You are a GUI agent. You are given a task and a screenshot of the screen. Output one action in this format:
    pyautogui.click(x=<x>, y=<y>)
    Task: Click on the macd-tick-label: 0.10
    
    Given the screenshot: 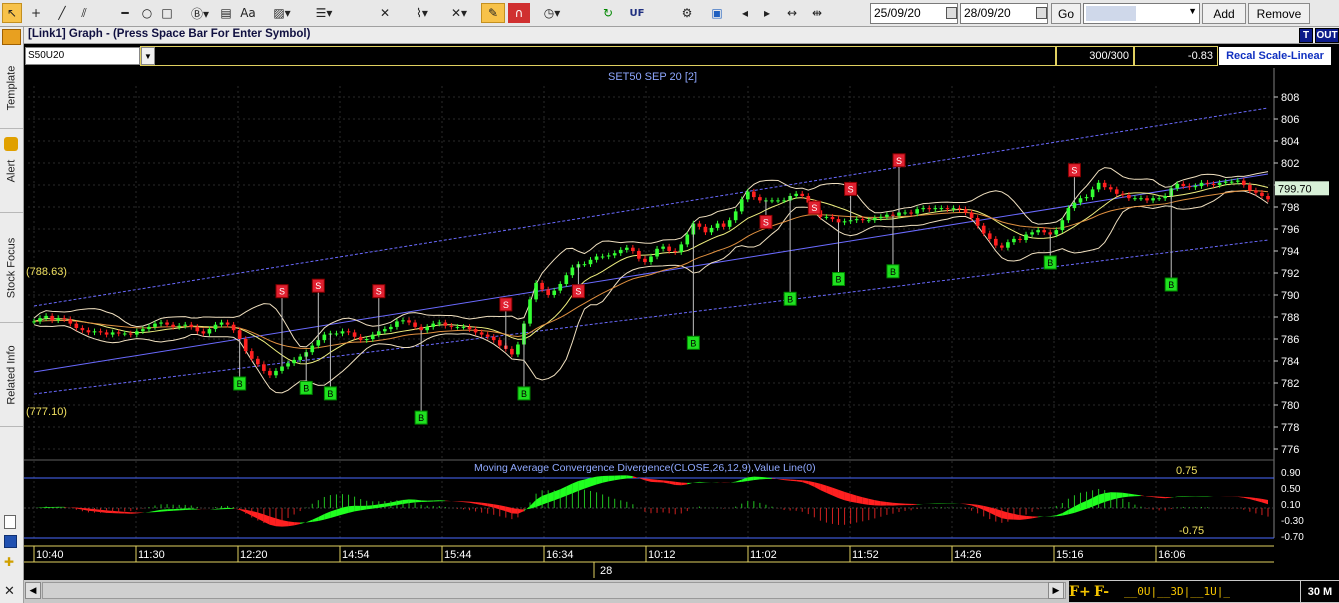 What is the action you would take?
    pyautogui.click(x=1291, y=505)
    